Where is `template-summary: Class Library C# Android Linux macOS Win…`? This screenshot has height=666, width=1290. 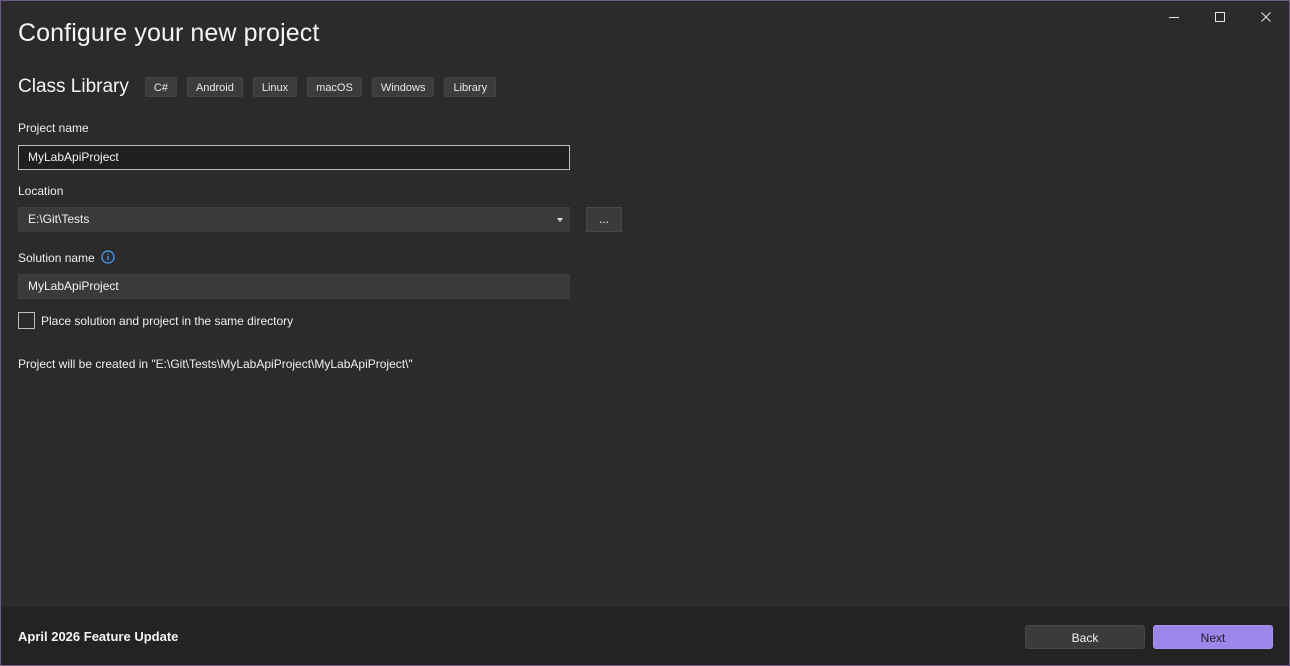
template-summary: Class Library C# Android Linux macOS Win… is located at coordinates (262, 87).